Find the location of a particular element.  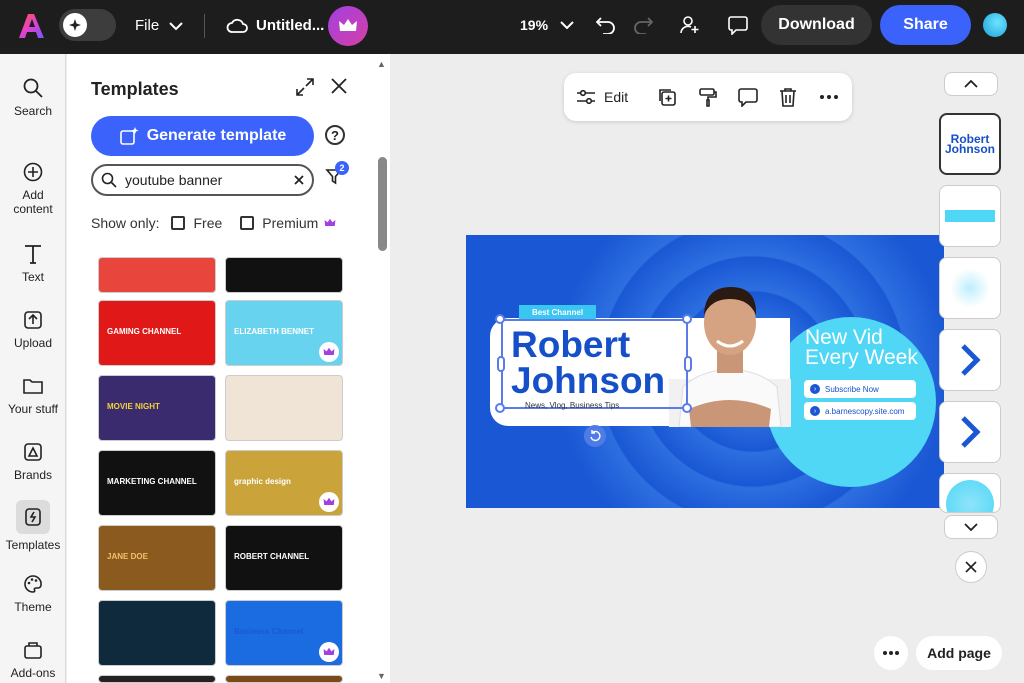

template-card-title: graphic design is located at coordinates (262, 481).